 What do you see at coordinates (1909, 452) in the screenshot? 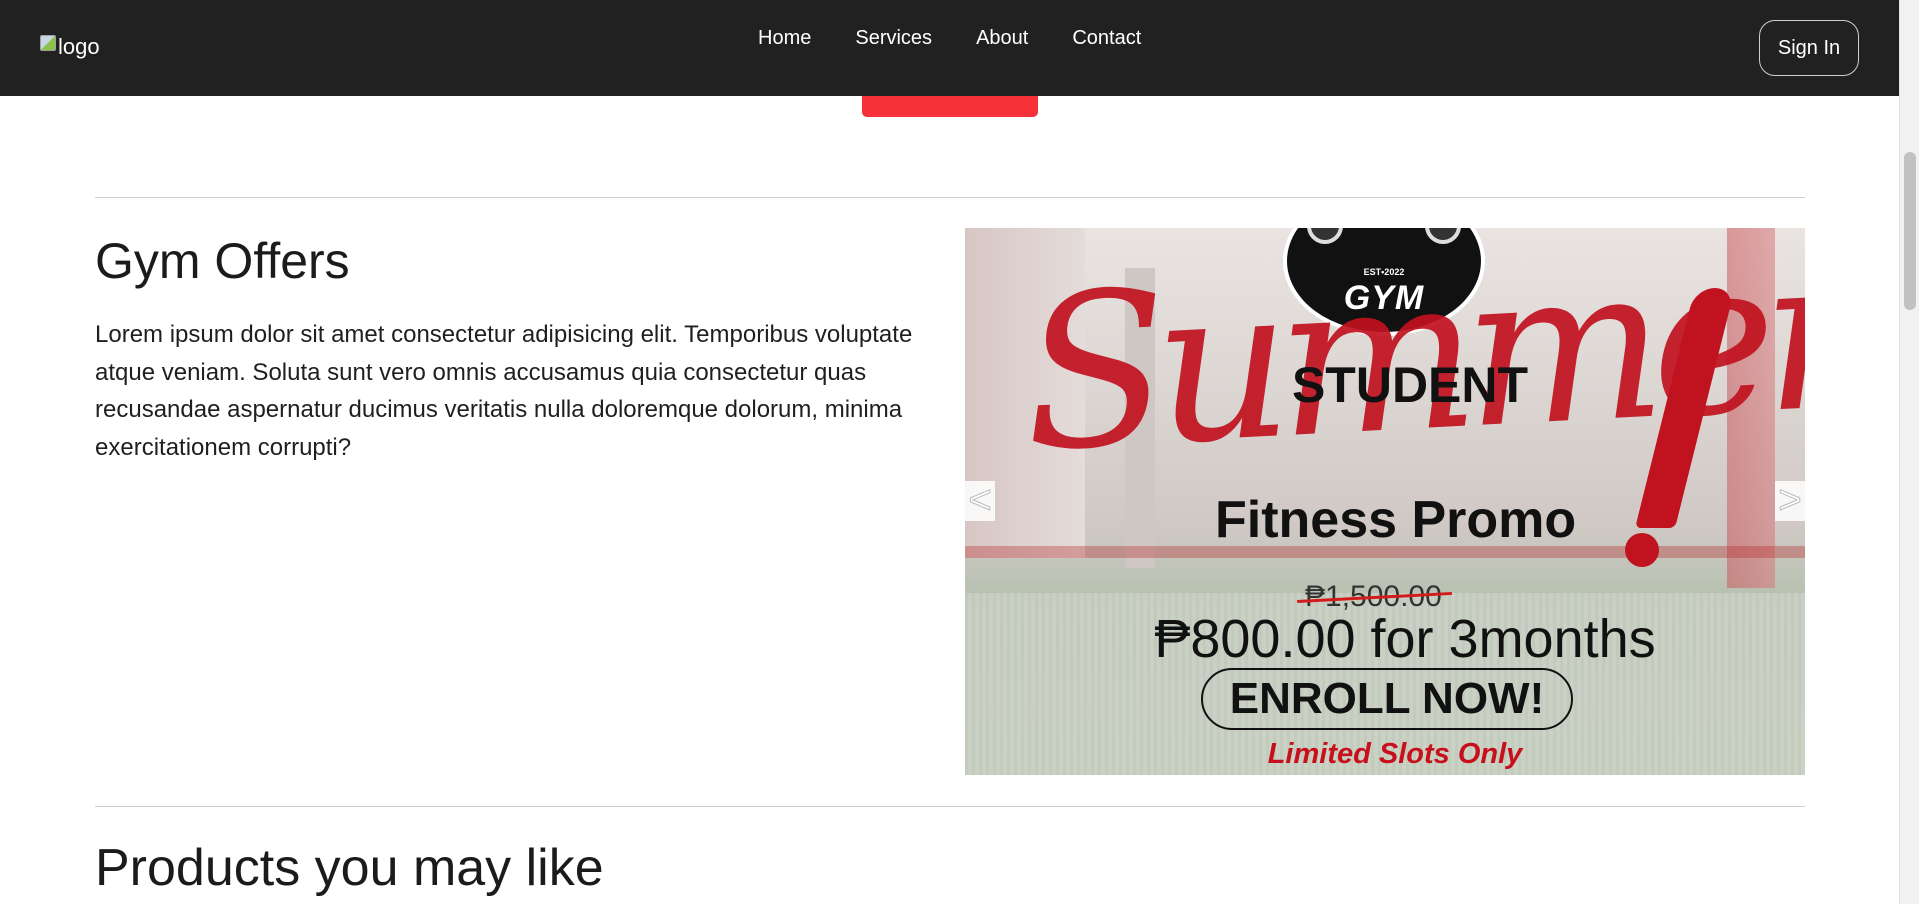
I see `page-scrollbar` at bounding box center [1909, 452].